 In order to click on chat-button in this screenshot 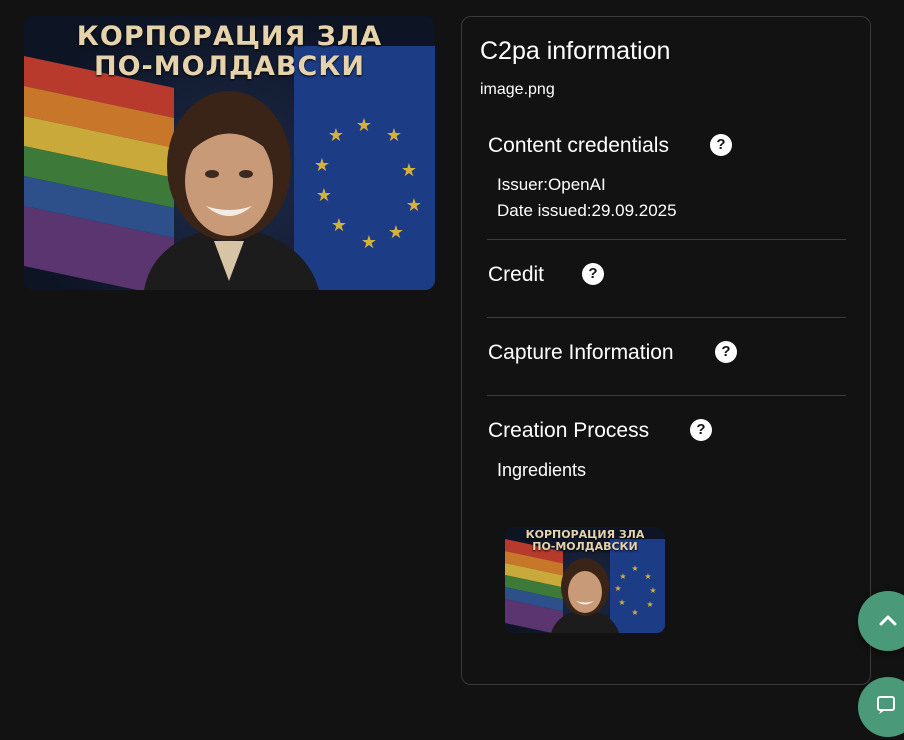, I will do `click(881, 707)`.